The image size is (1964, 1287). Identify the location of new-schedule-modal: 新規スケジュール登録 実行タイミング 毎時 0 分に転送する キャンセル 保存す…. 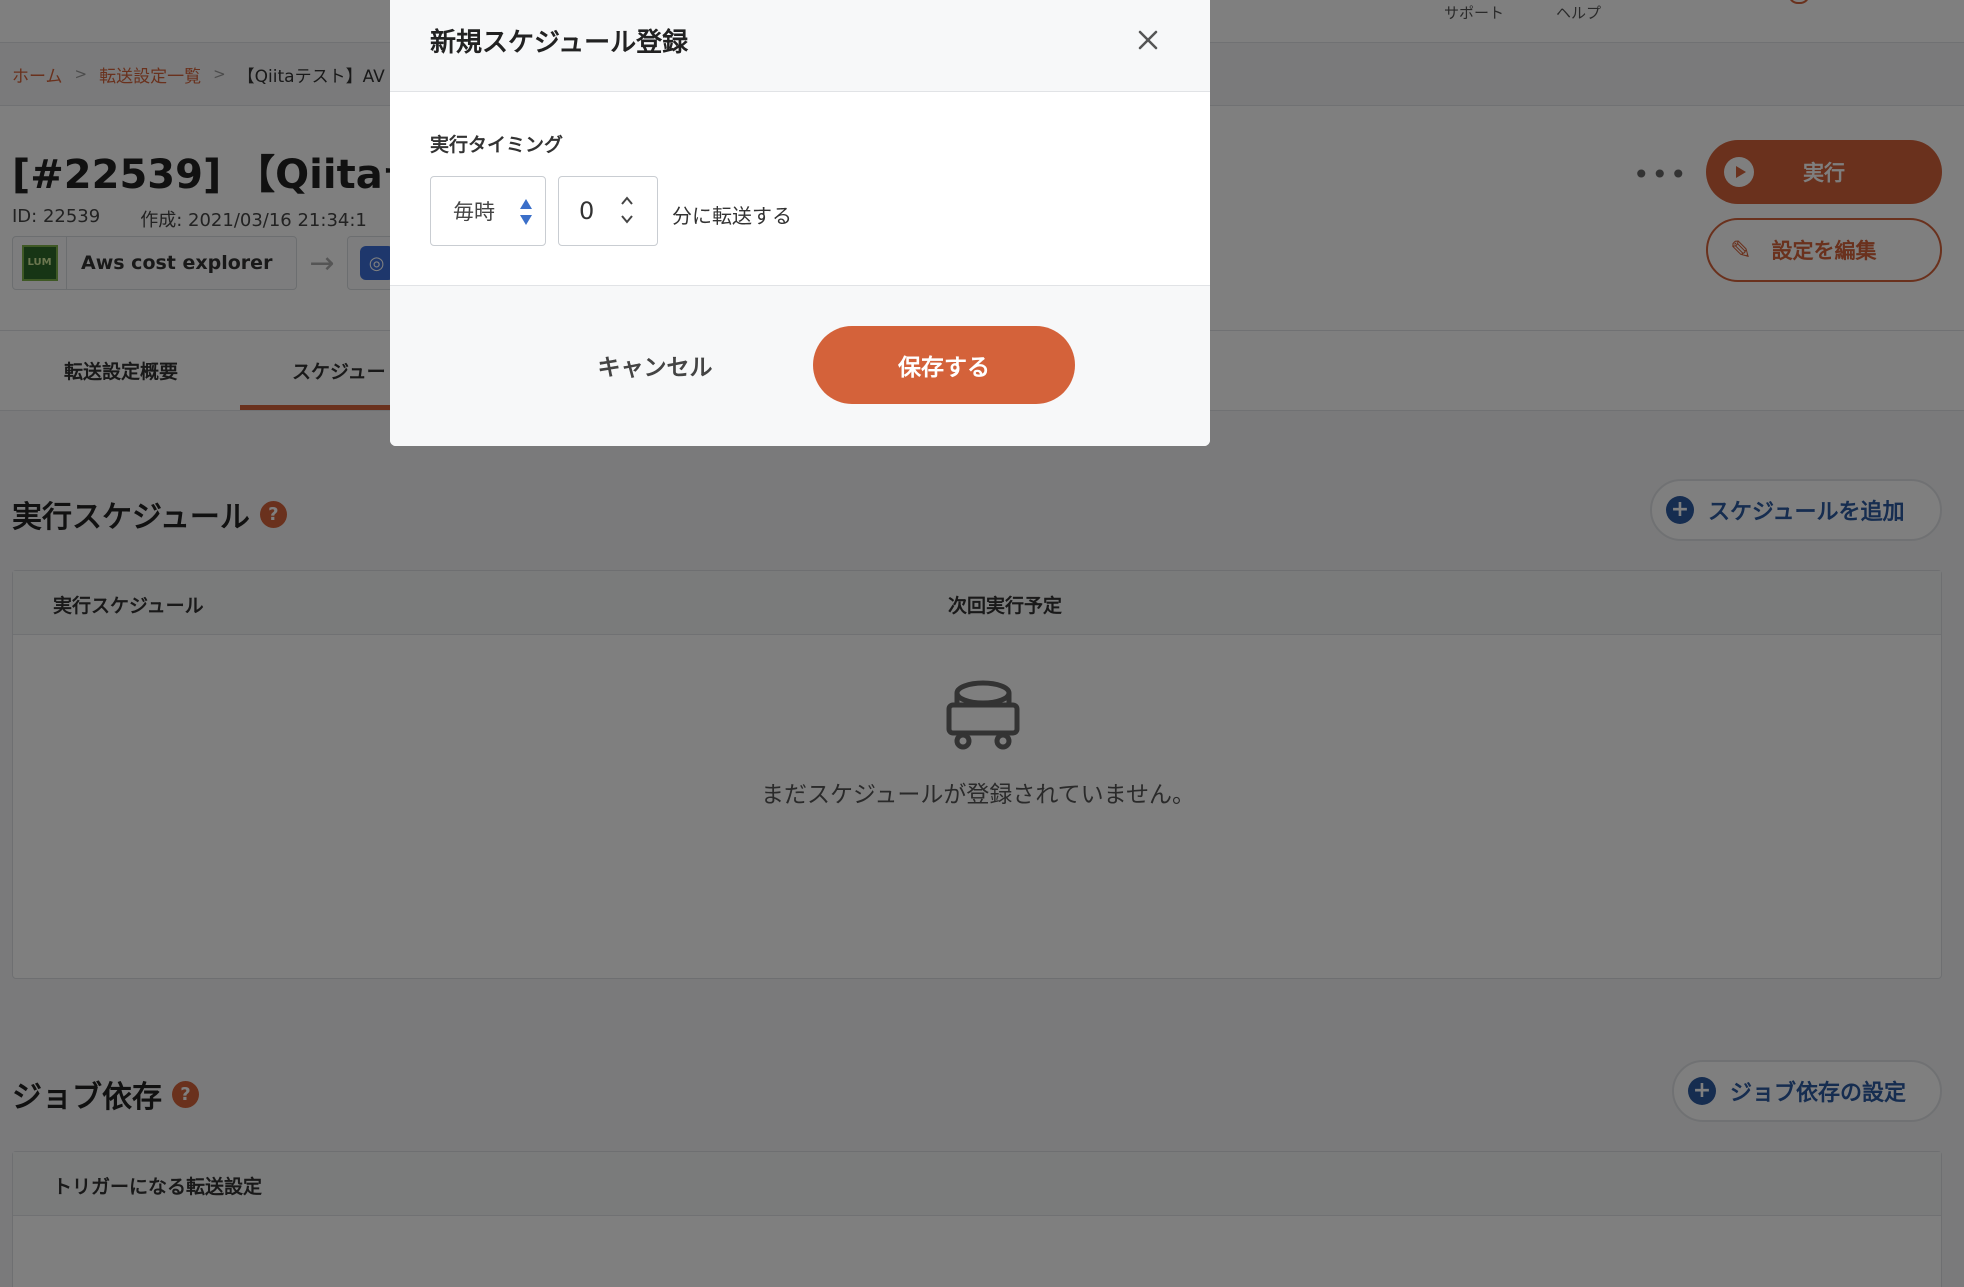
(800, 223).